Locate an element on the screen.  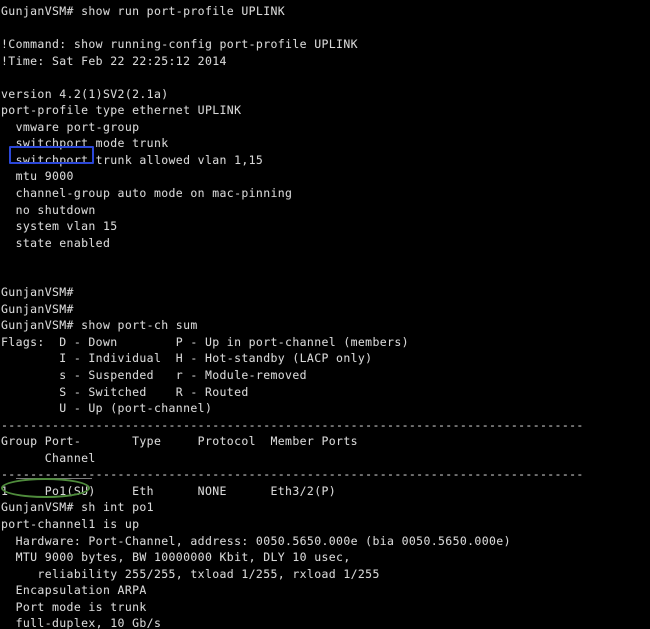
terminal-line: version 4.2(1)SV2(2.1a) is located at coordinates (85, 93).